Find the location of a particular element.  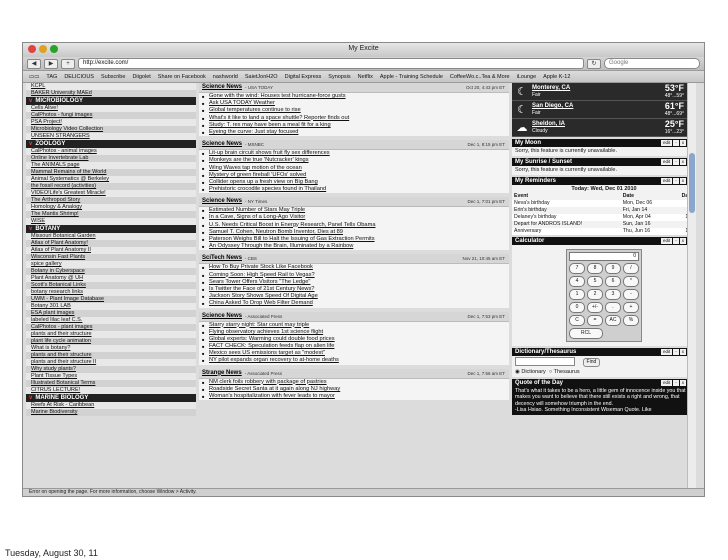

bookmark-item: Diigolet is located at coordinates (141, 77).